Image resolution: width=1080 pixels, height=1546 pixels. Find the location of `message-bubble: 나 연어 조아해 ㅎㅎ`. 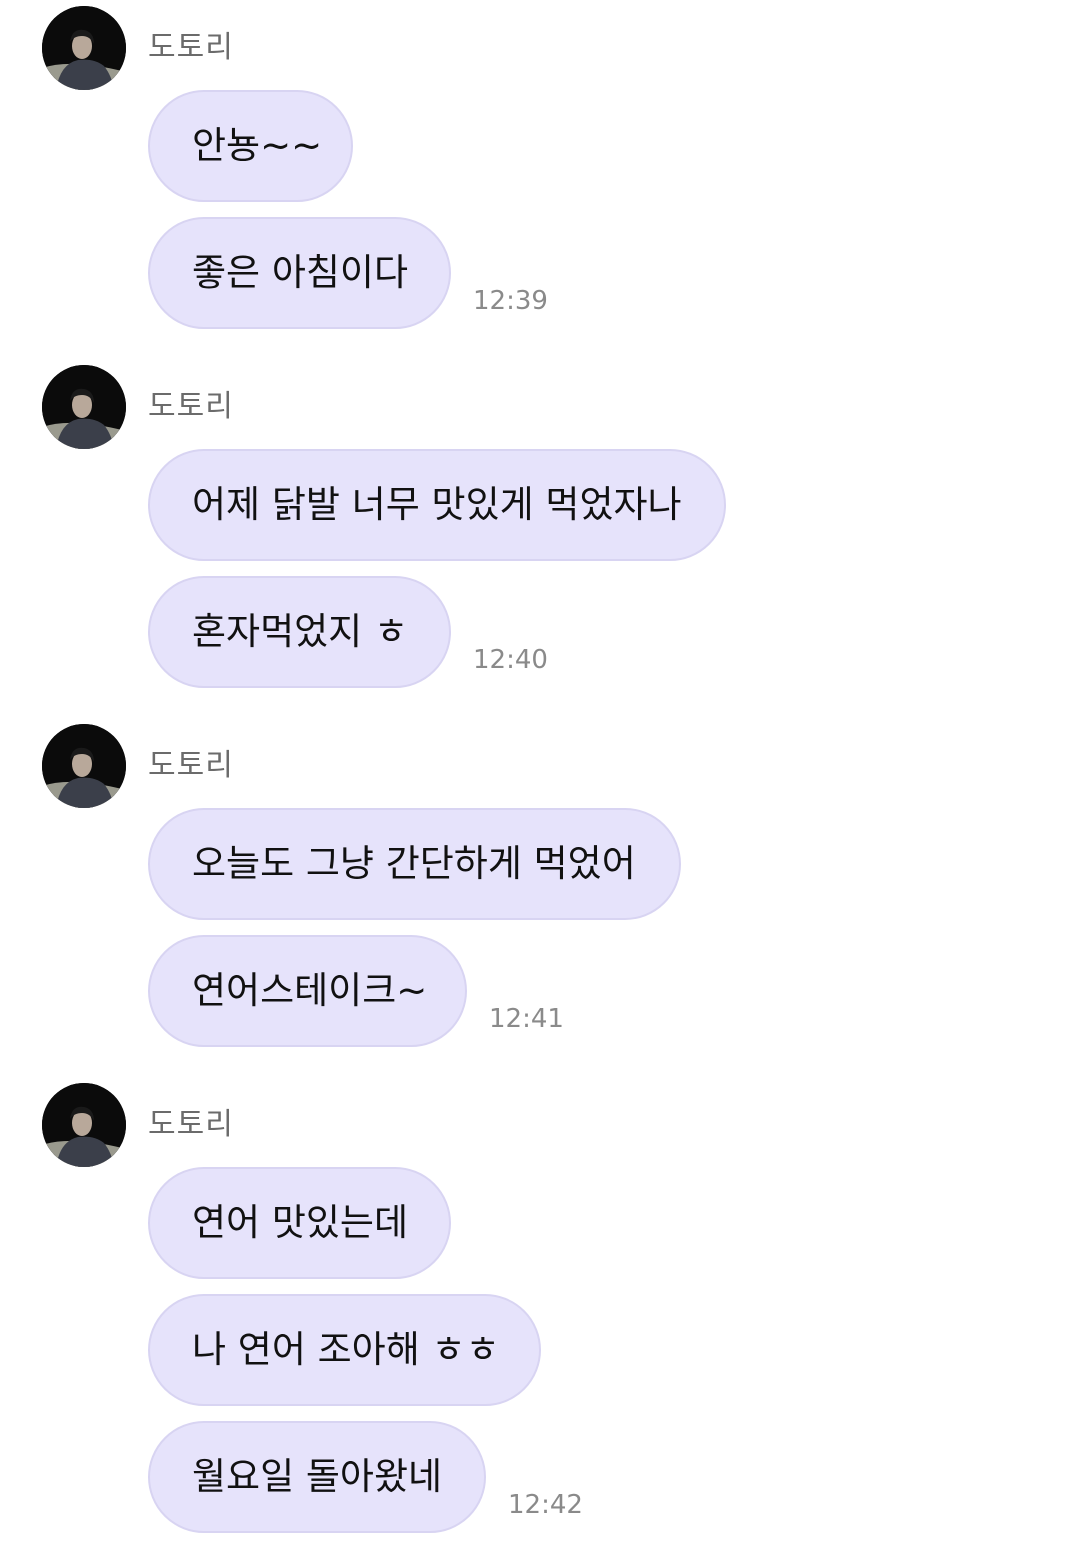

message-bubble: 나 연어 조아해 ㅎㅎ is located at coordinates (344, 1350).